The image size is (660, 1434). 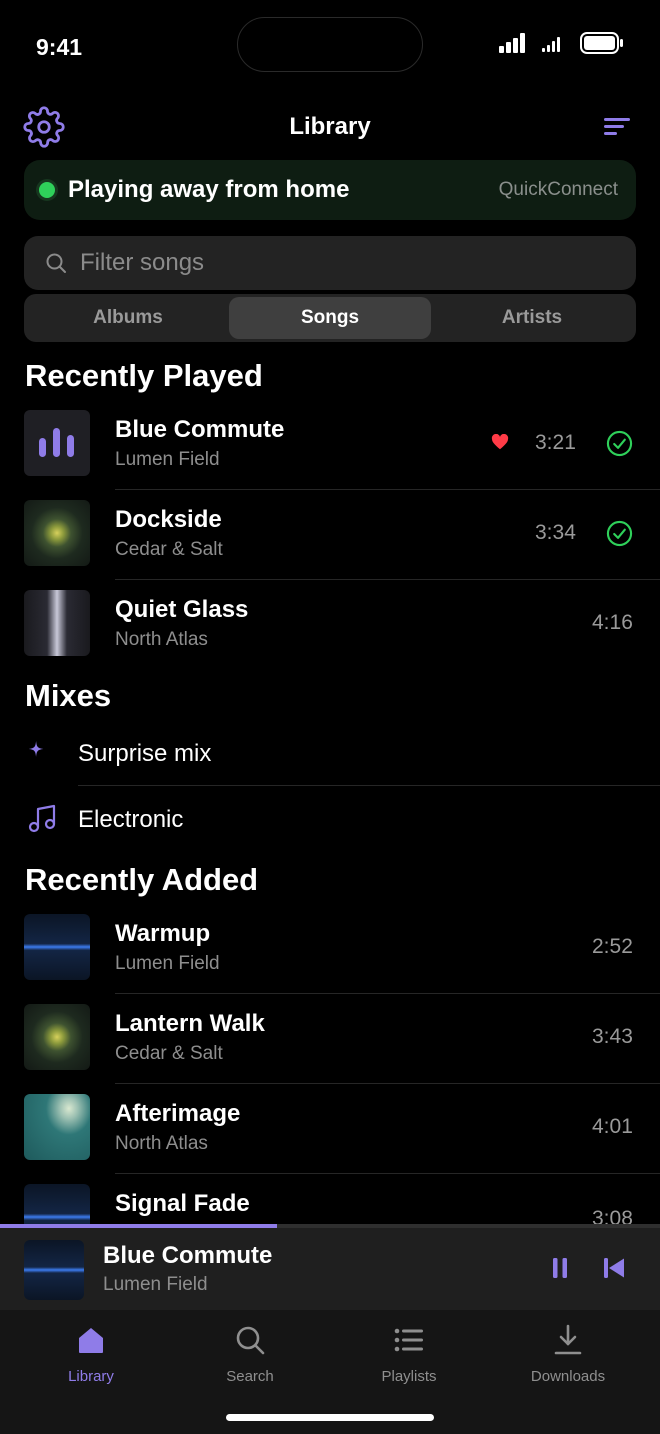 What do you see at coordinates (614, 1268) in the screenshot?
I see `previous-track-icon` at bounding box center [614, 1268].